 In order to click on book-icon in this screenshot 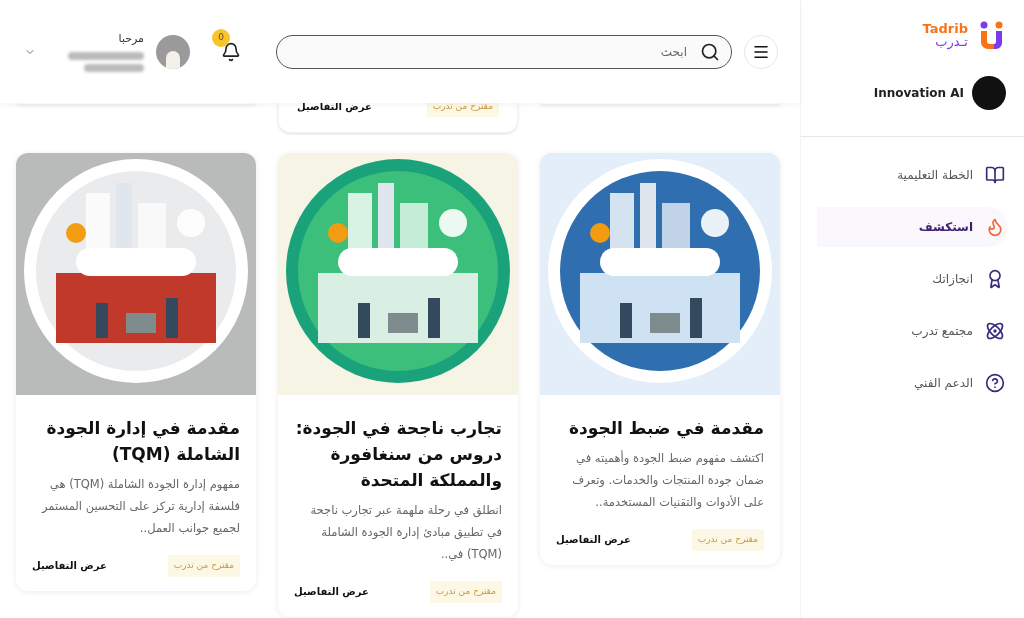, I will do `click(995, 175)`.